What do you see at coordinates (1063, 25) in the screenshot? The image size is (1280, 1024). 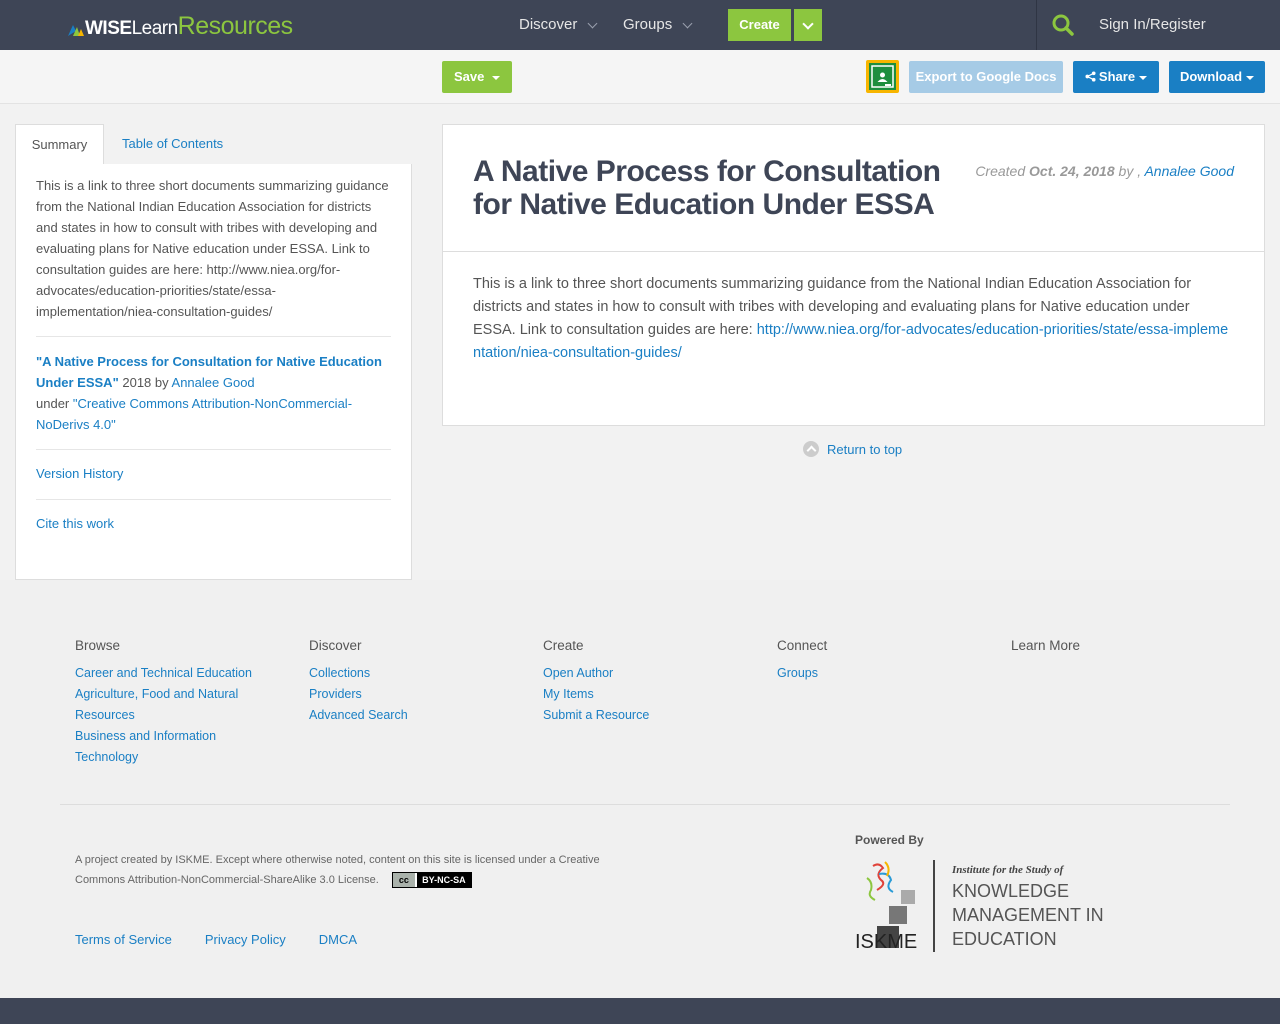 I see `search-icon` at bounding box center [1063, 25].